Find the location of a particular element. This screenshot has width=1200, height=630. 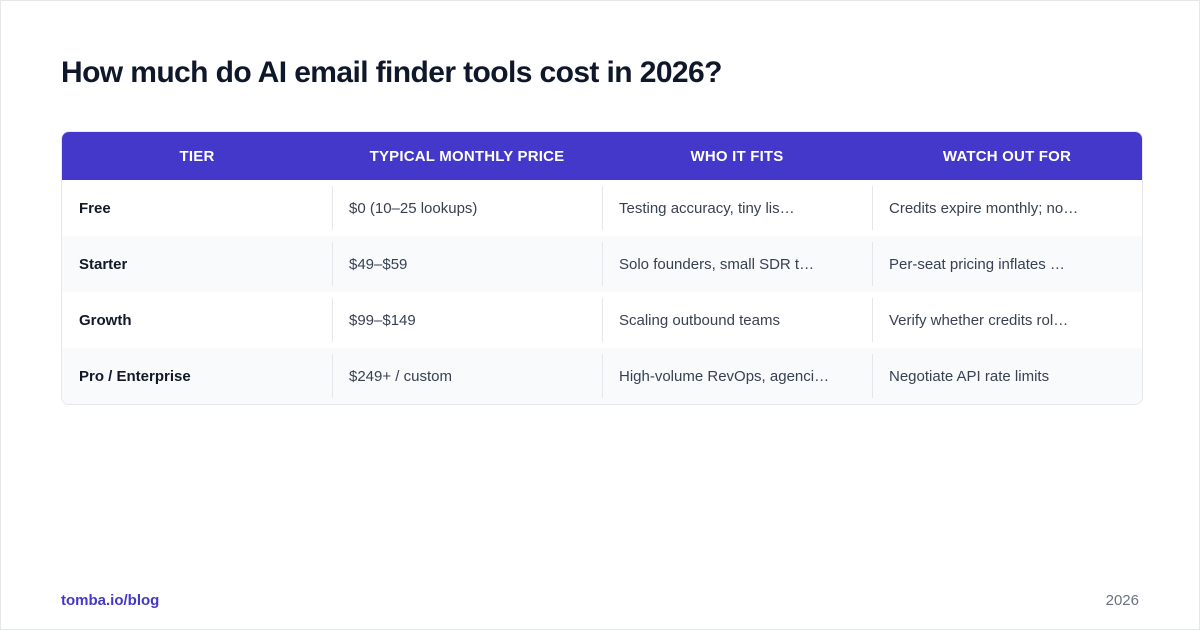

cell-tier: Free is located at coordinates (197, 208).